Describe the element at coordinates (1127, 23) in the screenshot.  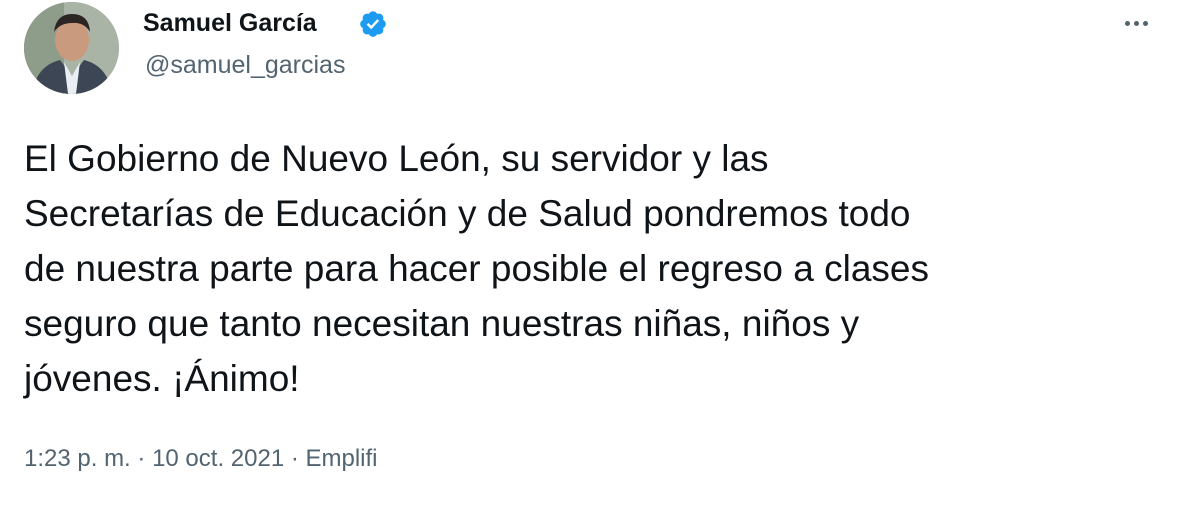
I see `more-options-icon` at that location.